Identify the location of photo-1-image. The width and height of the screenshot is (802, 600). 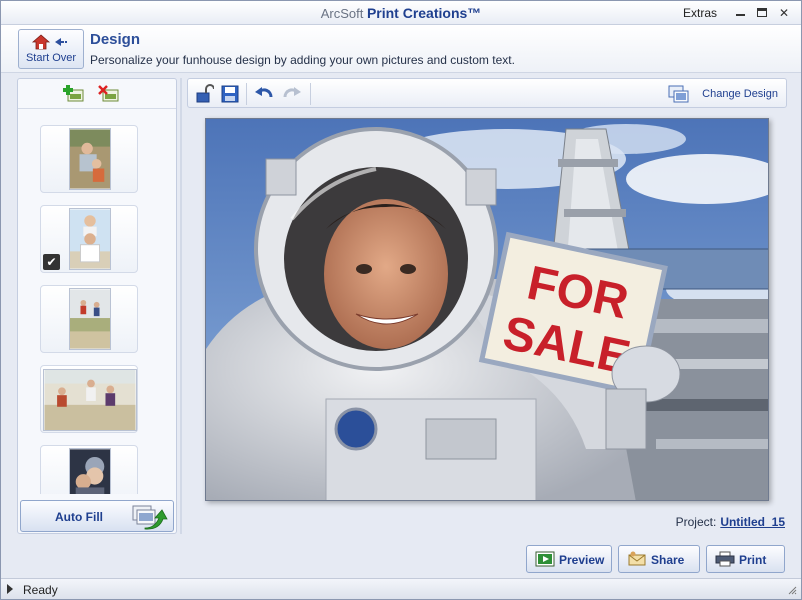
(90, 159).